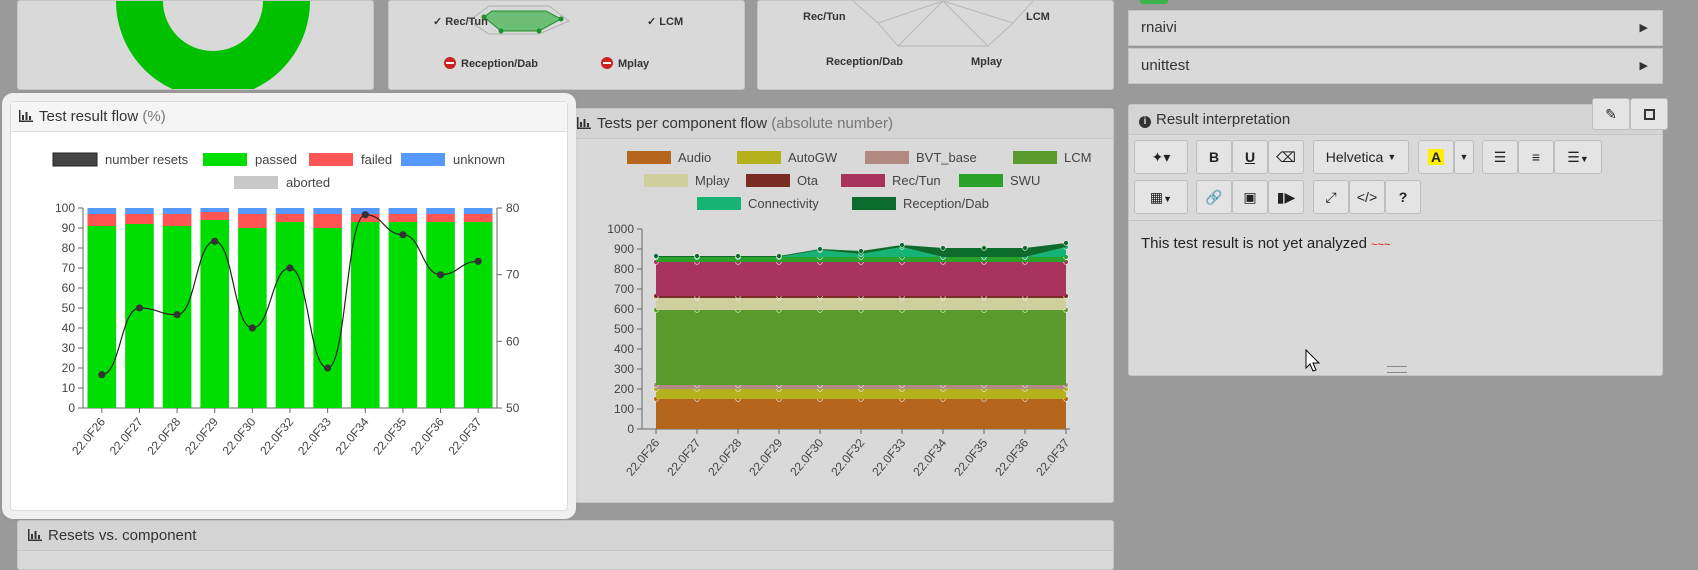 The width and height of the screenshot is (1698, 570). Describe the element at coordinates (1397, 369) in the screenshot. I see `resize-handle` at that location.